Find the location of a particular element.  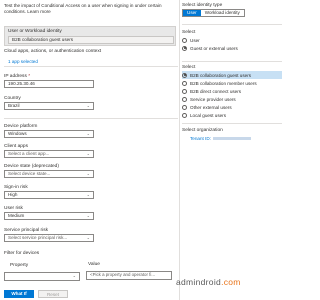

radio-other-external: Other external users is located at coordinates (232, 107).